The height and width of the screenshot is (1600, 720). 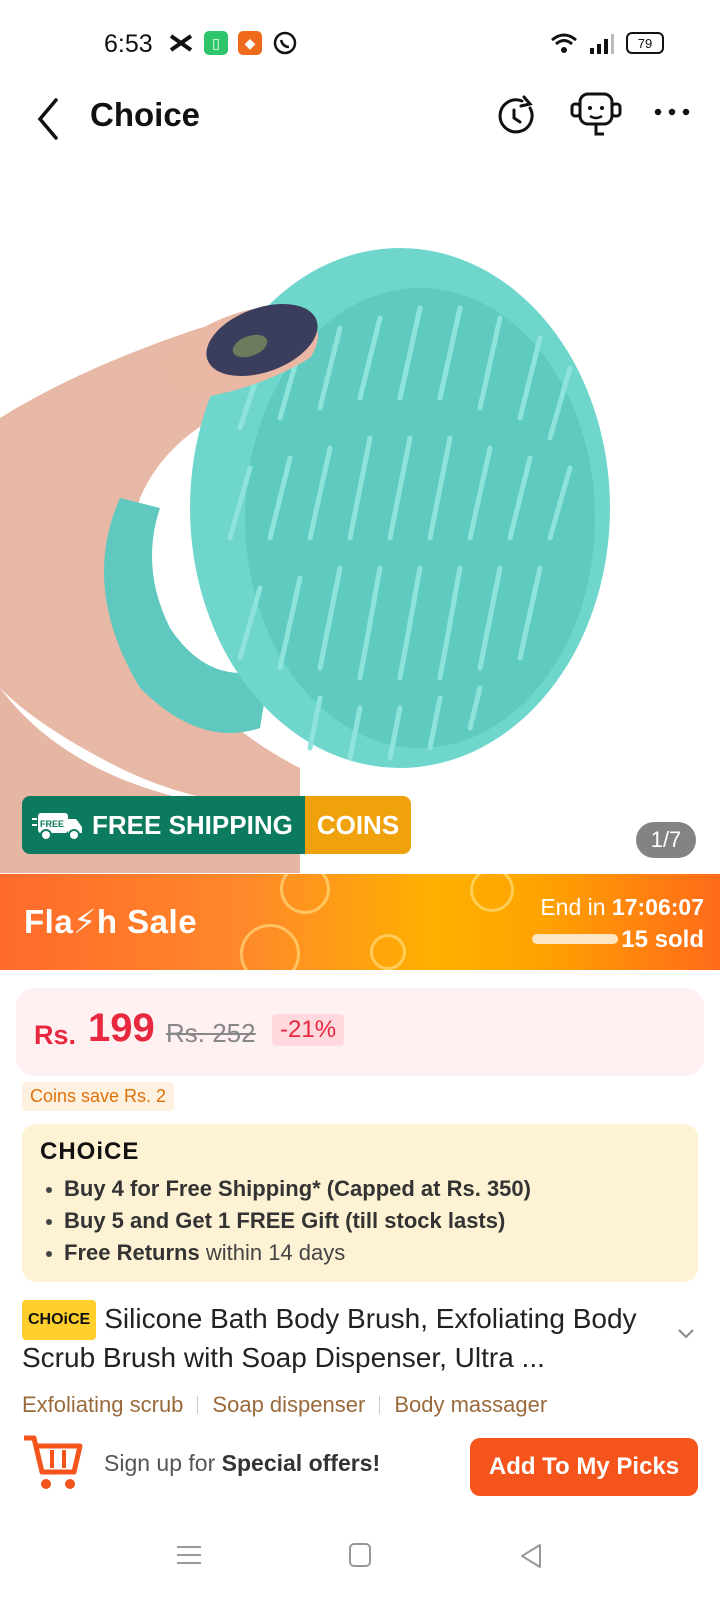 What do you see at coordinates (285, 43) in the screenshot?
I see `whatsapp-icon` at bounding box center [285, 43].